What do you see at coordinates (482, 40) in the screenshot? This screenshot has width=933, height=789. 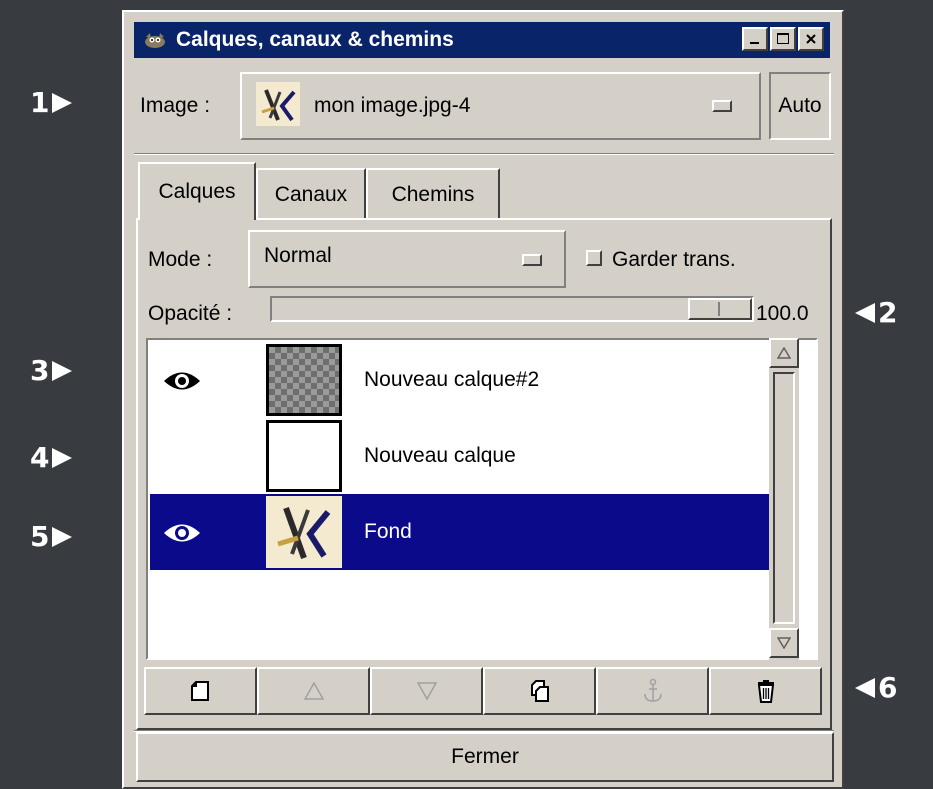 I see `title-bar: Calques, canaux & chemins` at bounding box center [482, 40].